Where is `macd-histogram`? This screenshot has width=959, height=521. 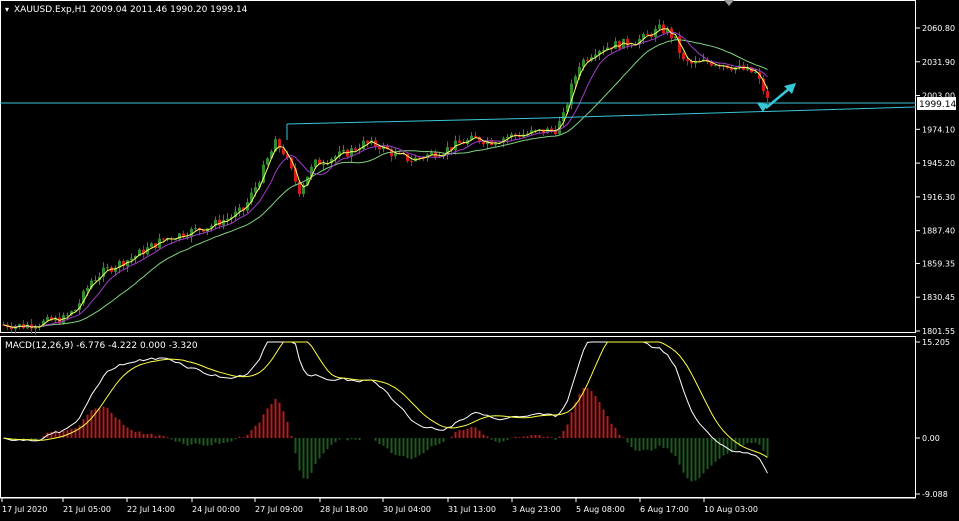 macd-histogram is located at coordinates (387, 434).